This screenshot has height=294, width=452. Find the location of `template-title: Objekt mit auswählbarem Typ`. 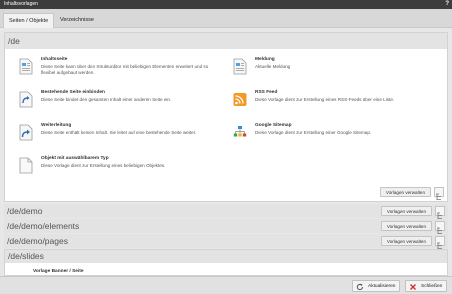

template-title: Objekt mit auswählbarem Typ is located at coordinates (75, 158).